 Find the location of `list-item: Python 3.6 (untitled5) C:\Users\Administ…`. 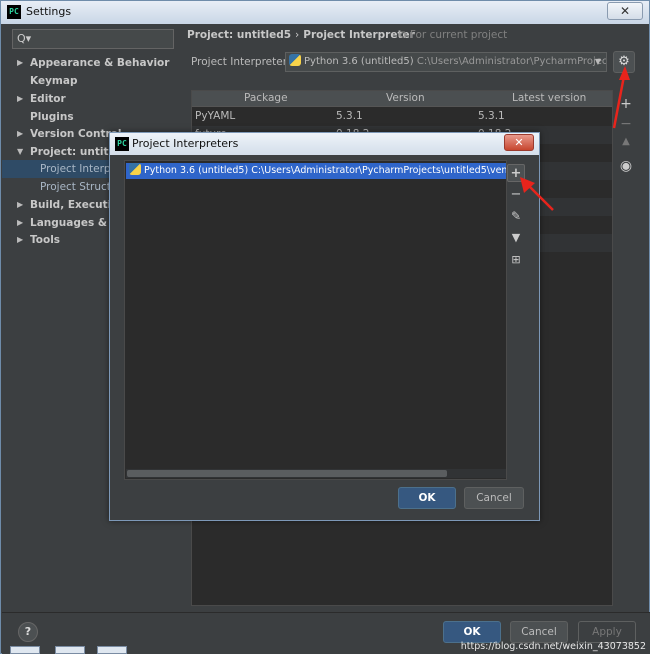

list-item: Python 3.6 (untitled5) C:\Users\Administ… is located at coordinates (316, 171).